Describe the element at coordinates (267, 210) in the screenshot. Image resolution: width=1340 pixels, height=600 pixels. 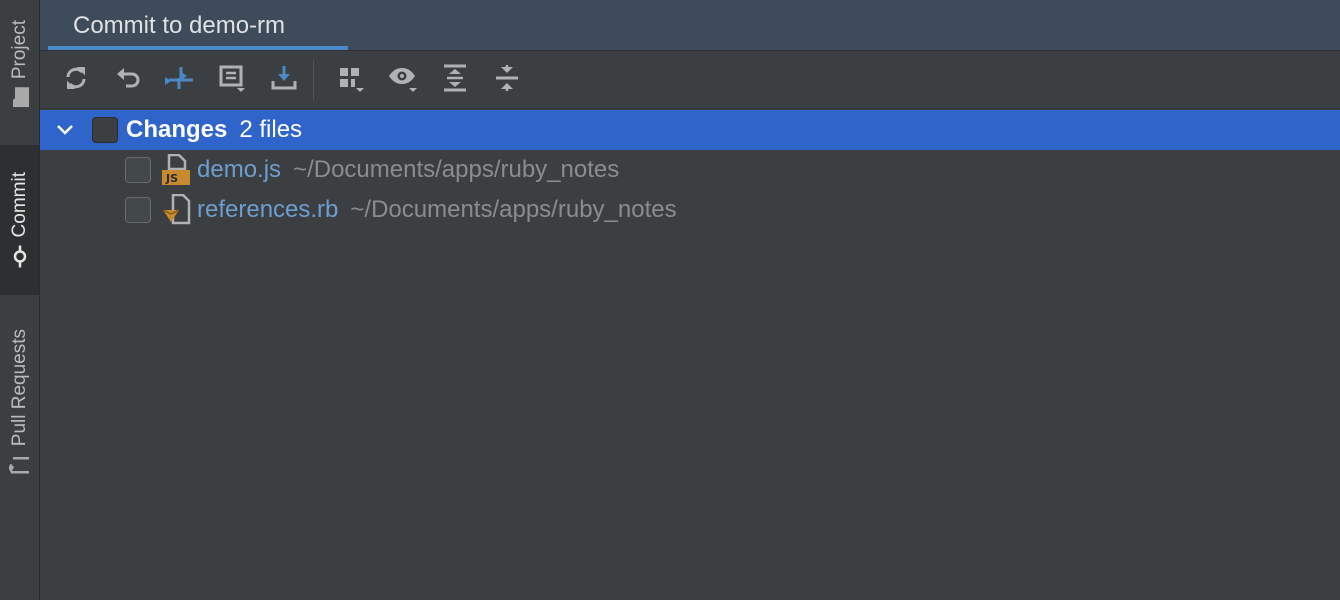
I see `file-name: references.rb` at that location.